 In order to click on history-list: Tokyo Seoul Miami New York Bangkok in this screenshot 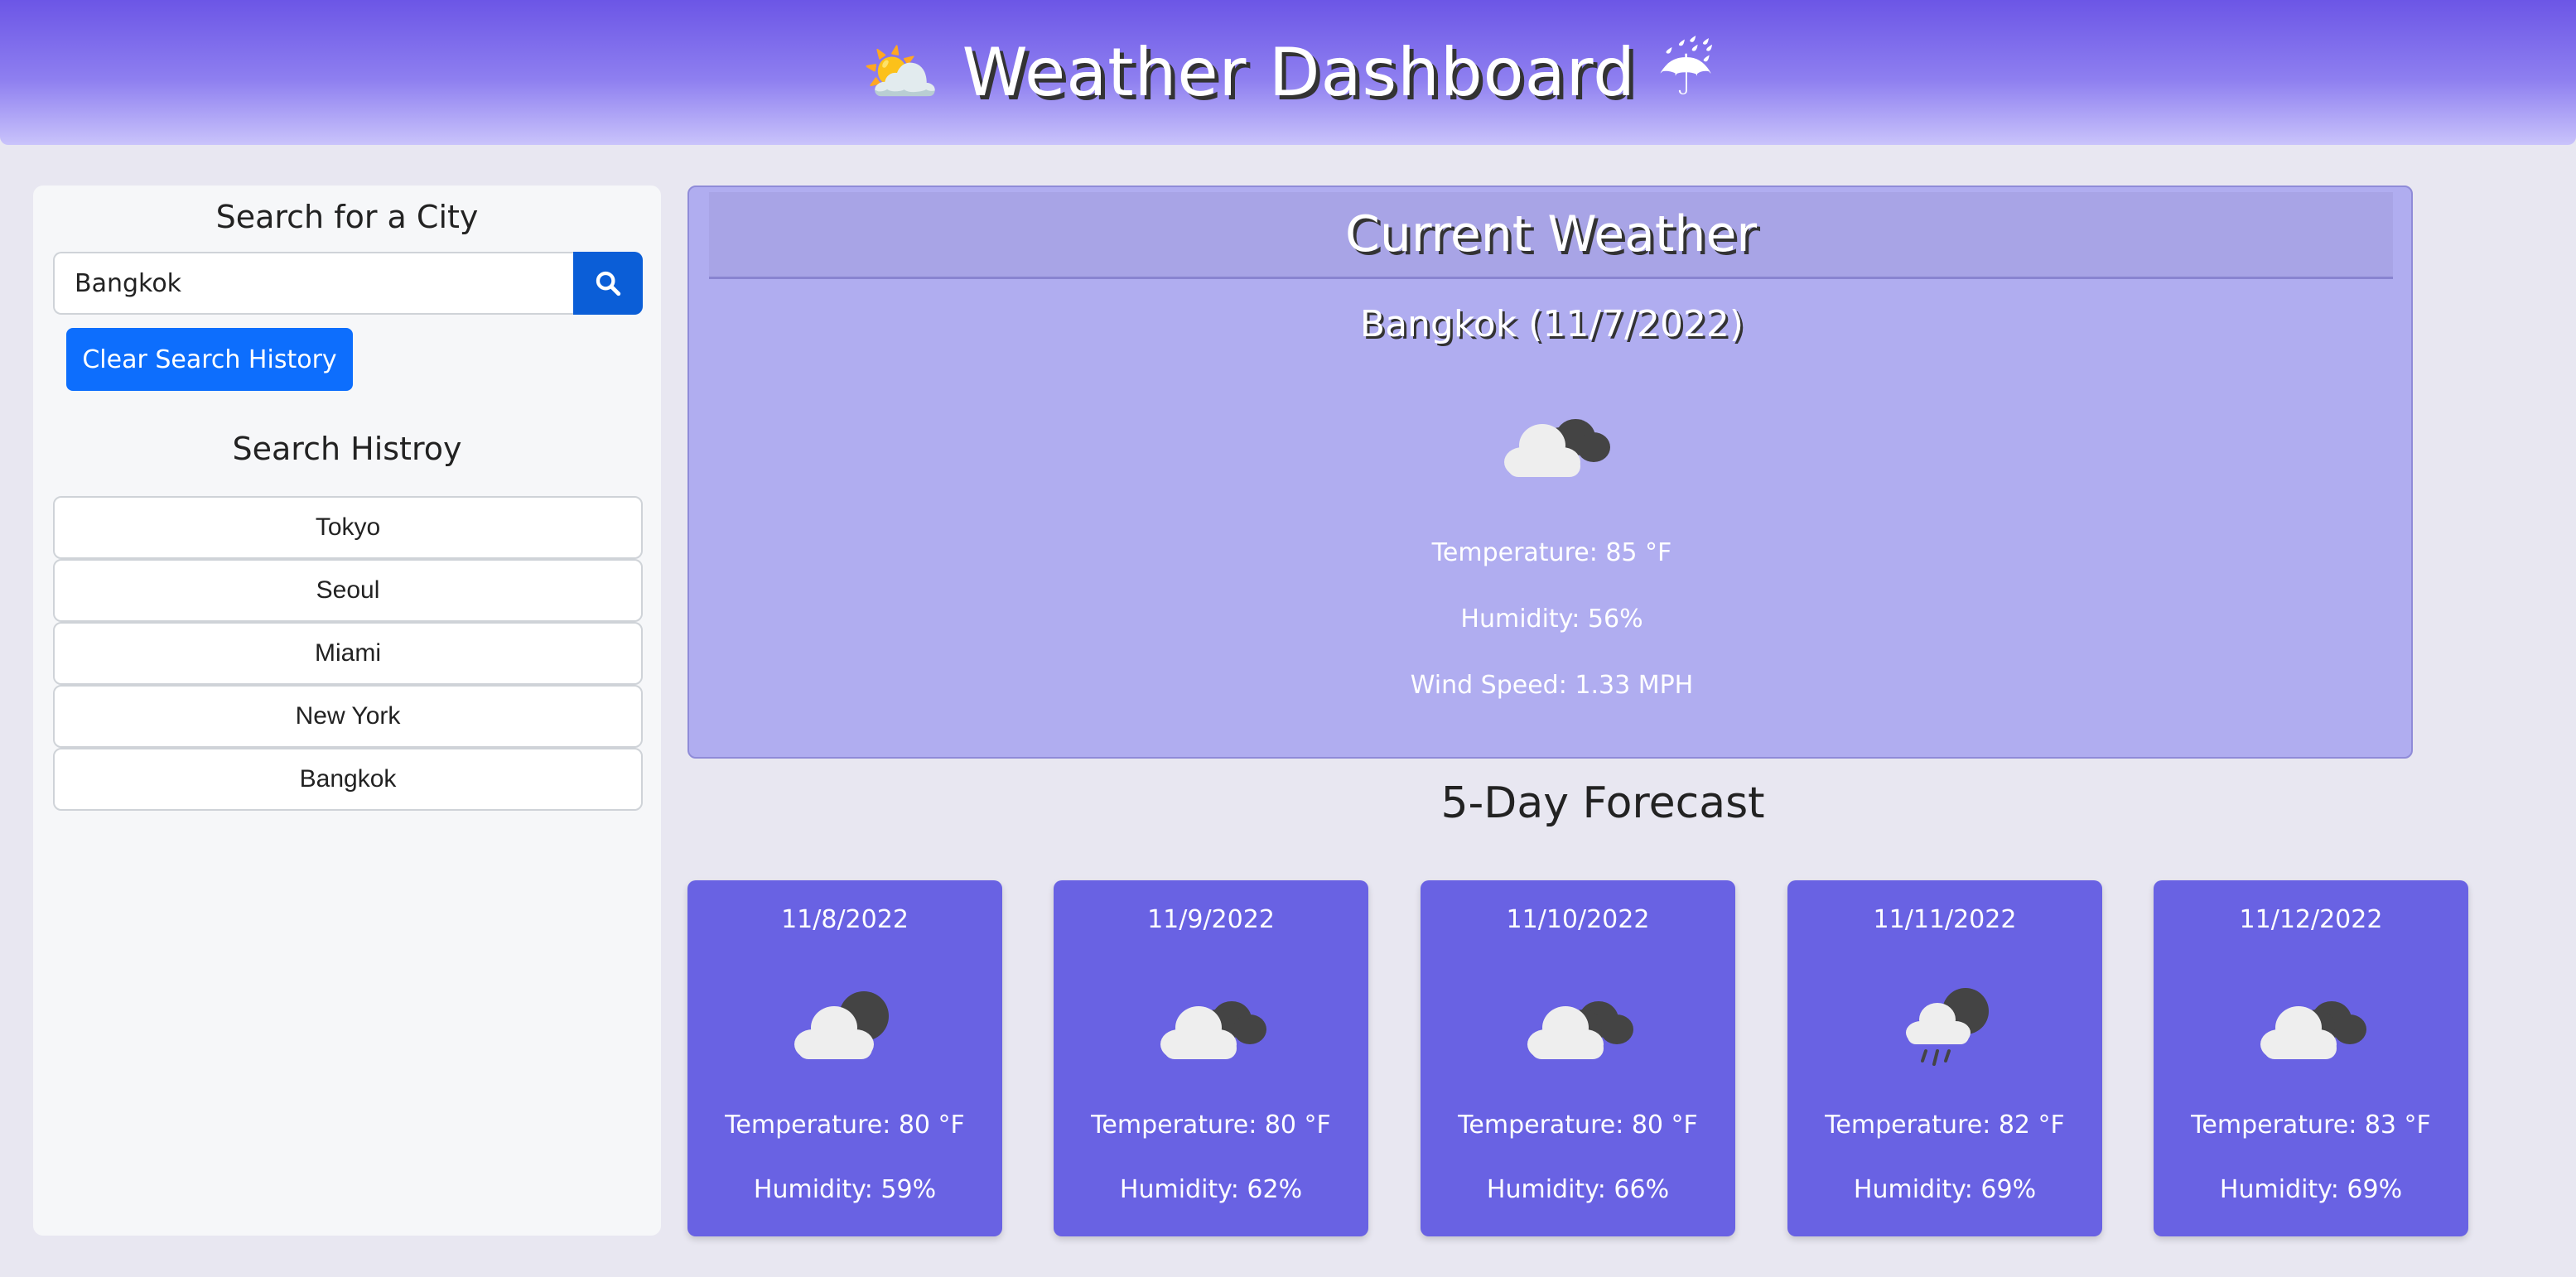, I will do `click(348, 653)`.